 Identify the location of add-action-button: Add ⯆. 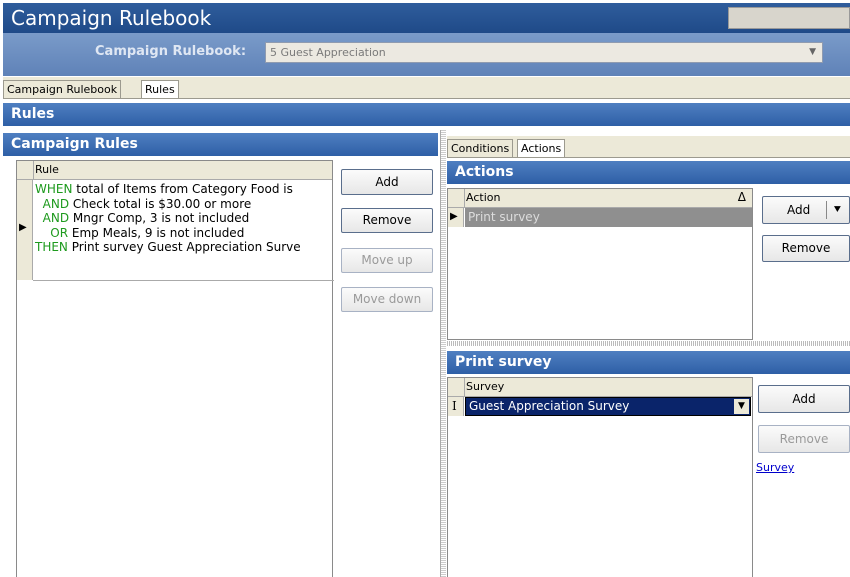
(806, 210).